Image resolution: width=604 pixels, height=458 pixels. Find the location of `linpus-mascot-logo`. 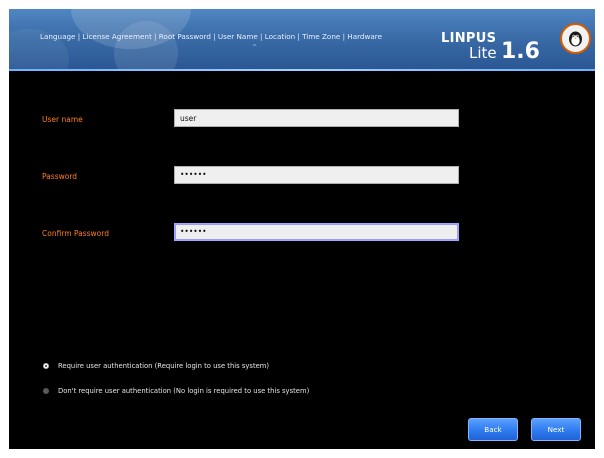

linpus-mascot-logo is located at coordinates (575, 38).